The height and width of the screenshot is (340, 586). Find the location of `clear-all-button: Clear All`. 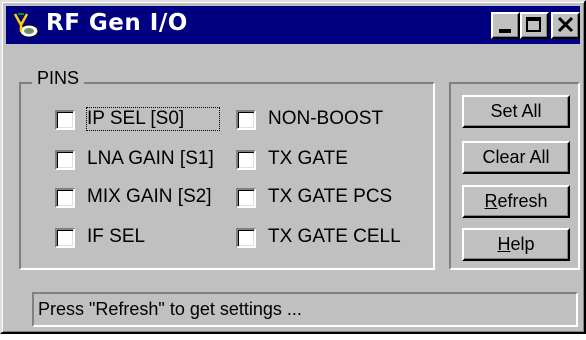

clear-all-button: Clear All is located at coordinates (516, 157).